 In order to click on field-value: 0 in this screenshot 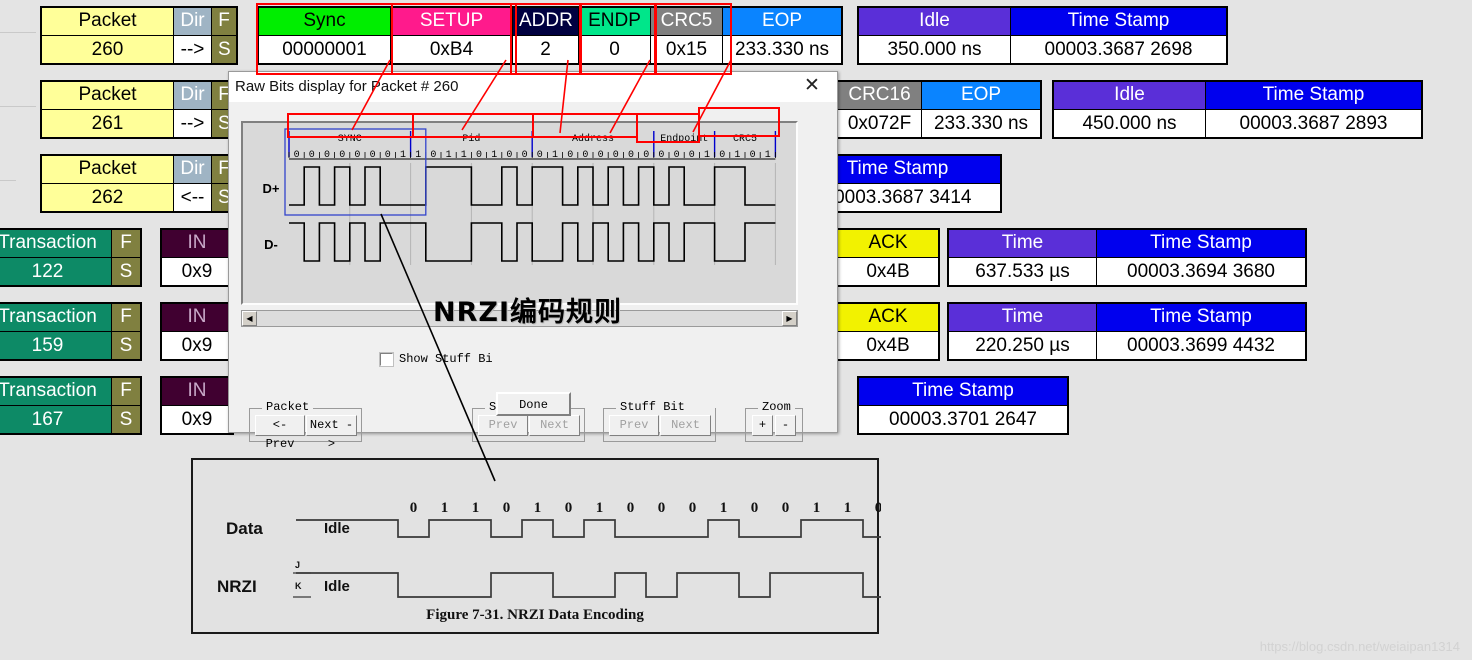, I will do `click(614, 49)`.